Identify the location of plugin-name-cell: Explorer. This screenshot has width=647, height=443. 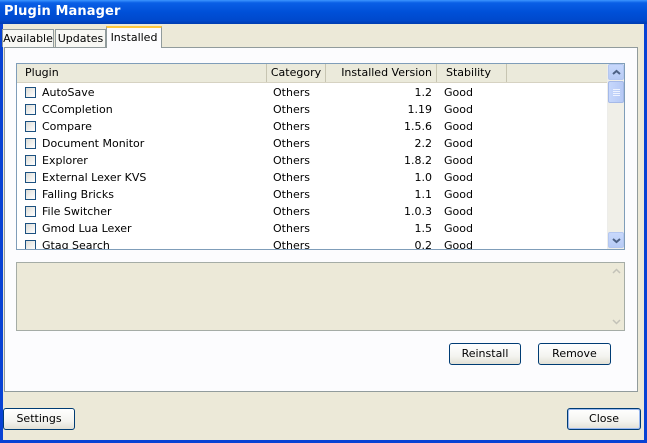
(65, 160).